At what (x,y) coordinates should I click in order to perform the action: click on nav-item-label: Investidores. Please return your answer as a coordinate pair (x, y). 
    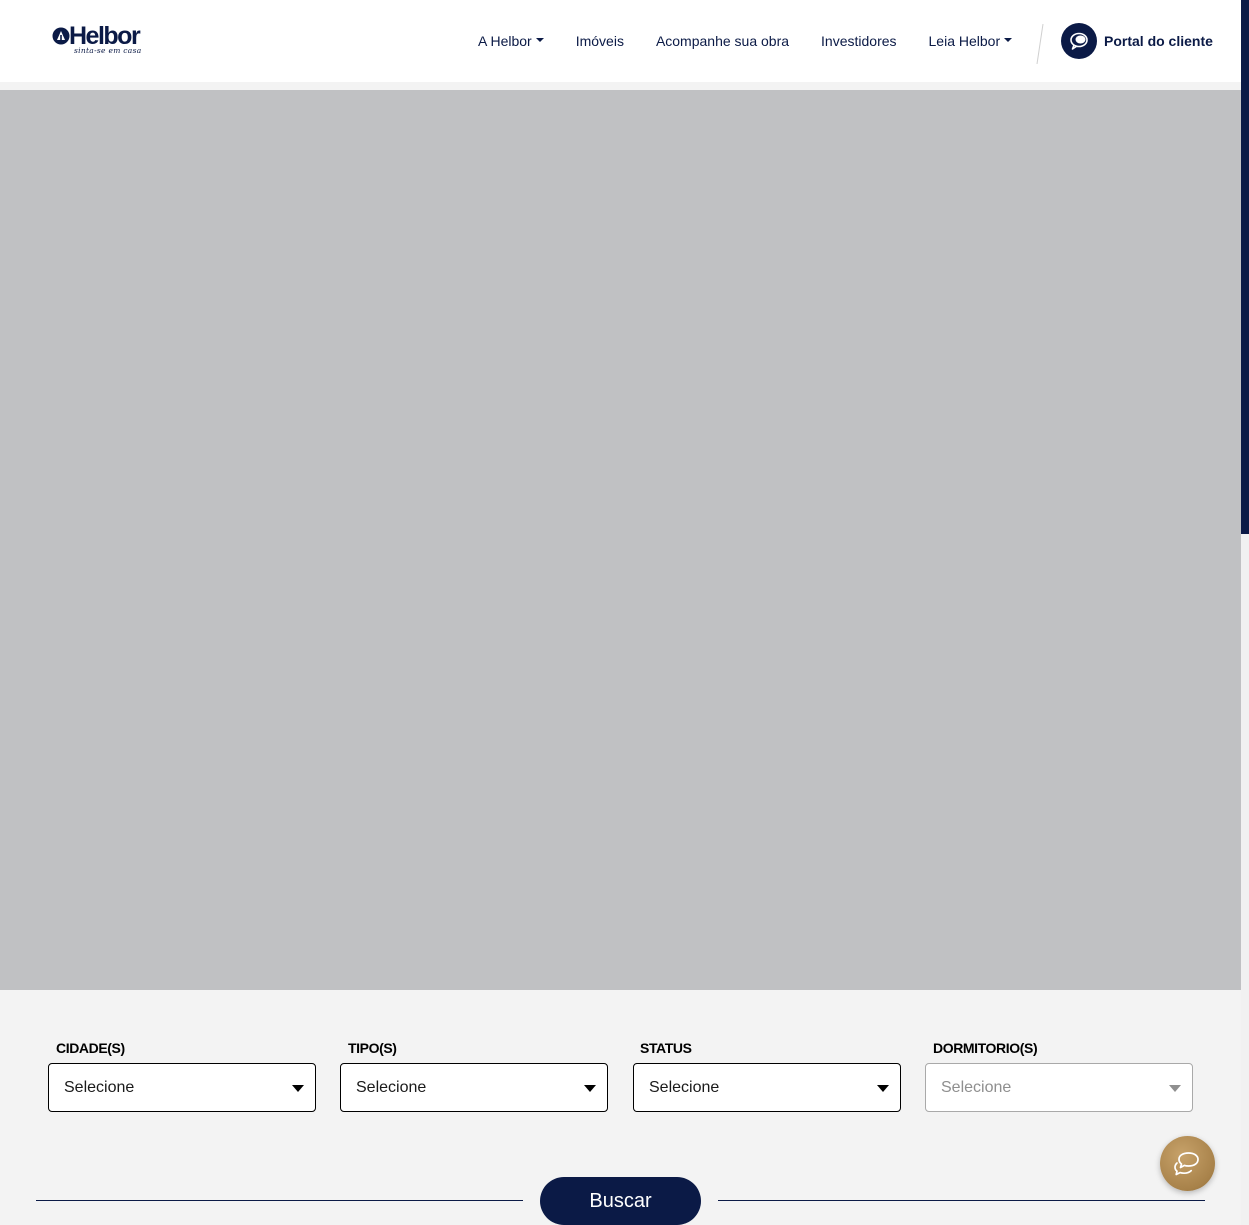
    Looking at the image, I should click on (859, 41).